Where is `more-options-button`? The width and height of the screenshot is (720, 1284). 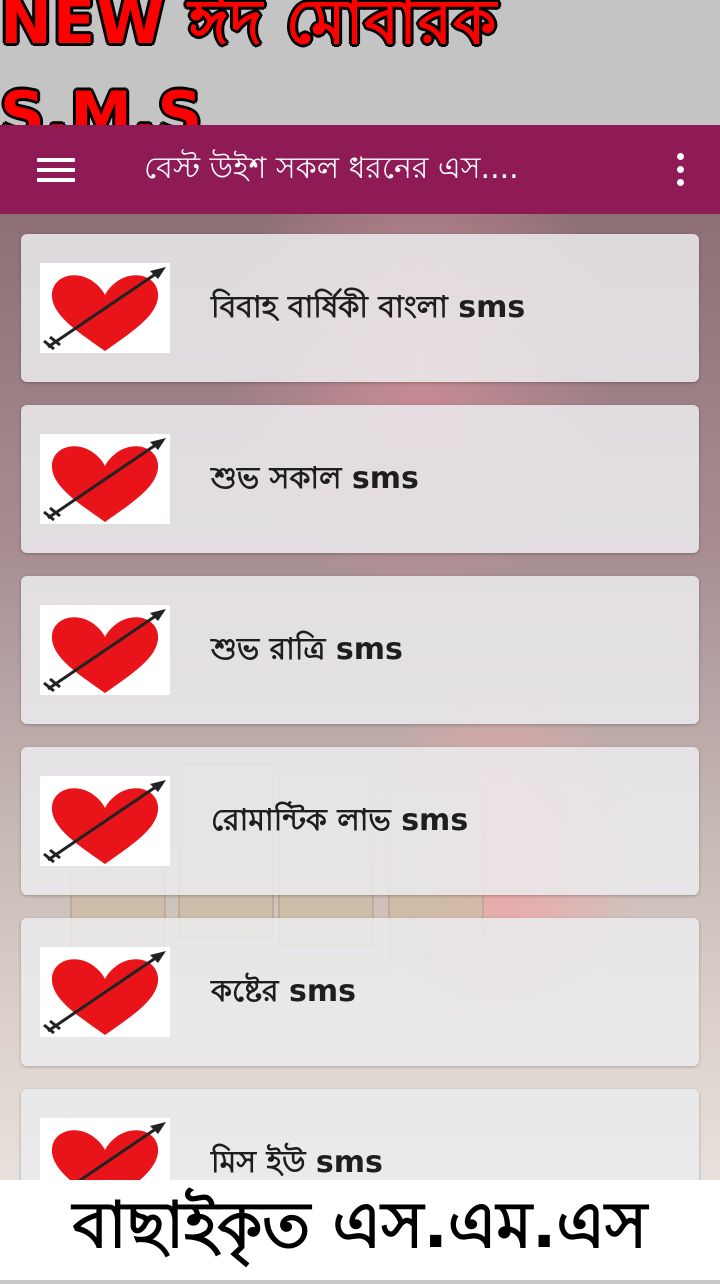
more-options-button is located at coordinates (680, 169).